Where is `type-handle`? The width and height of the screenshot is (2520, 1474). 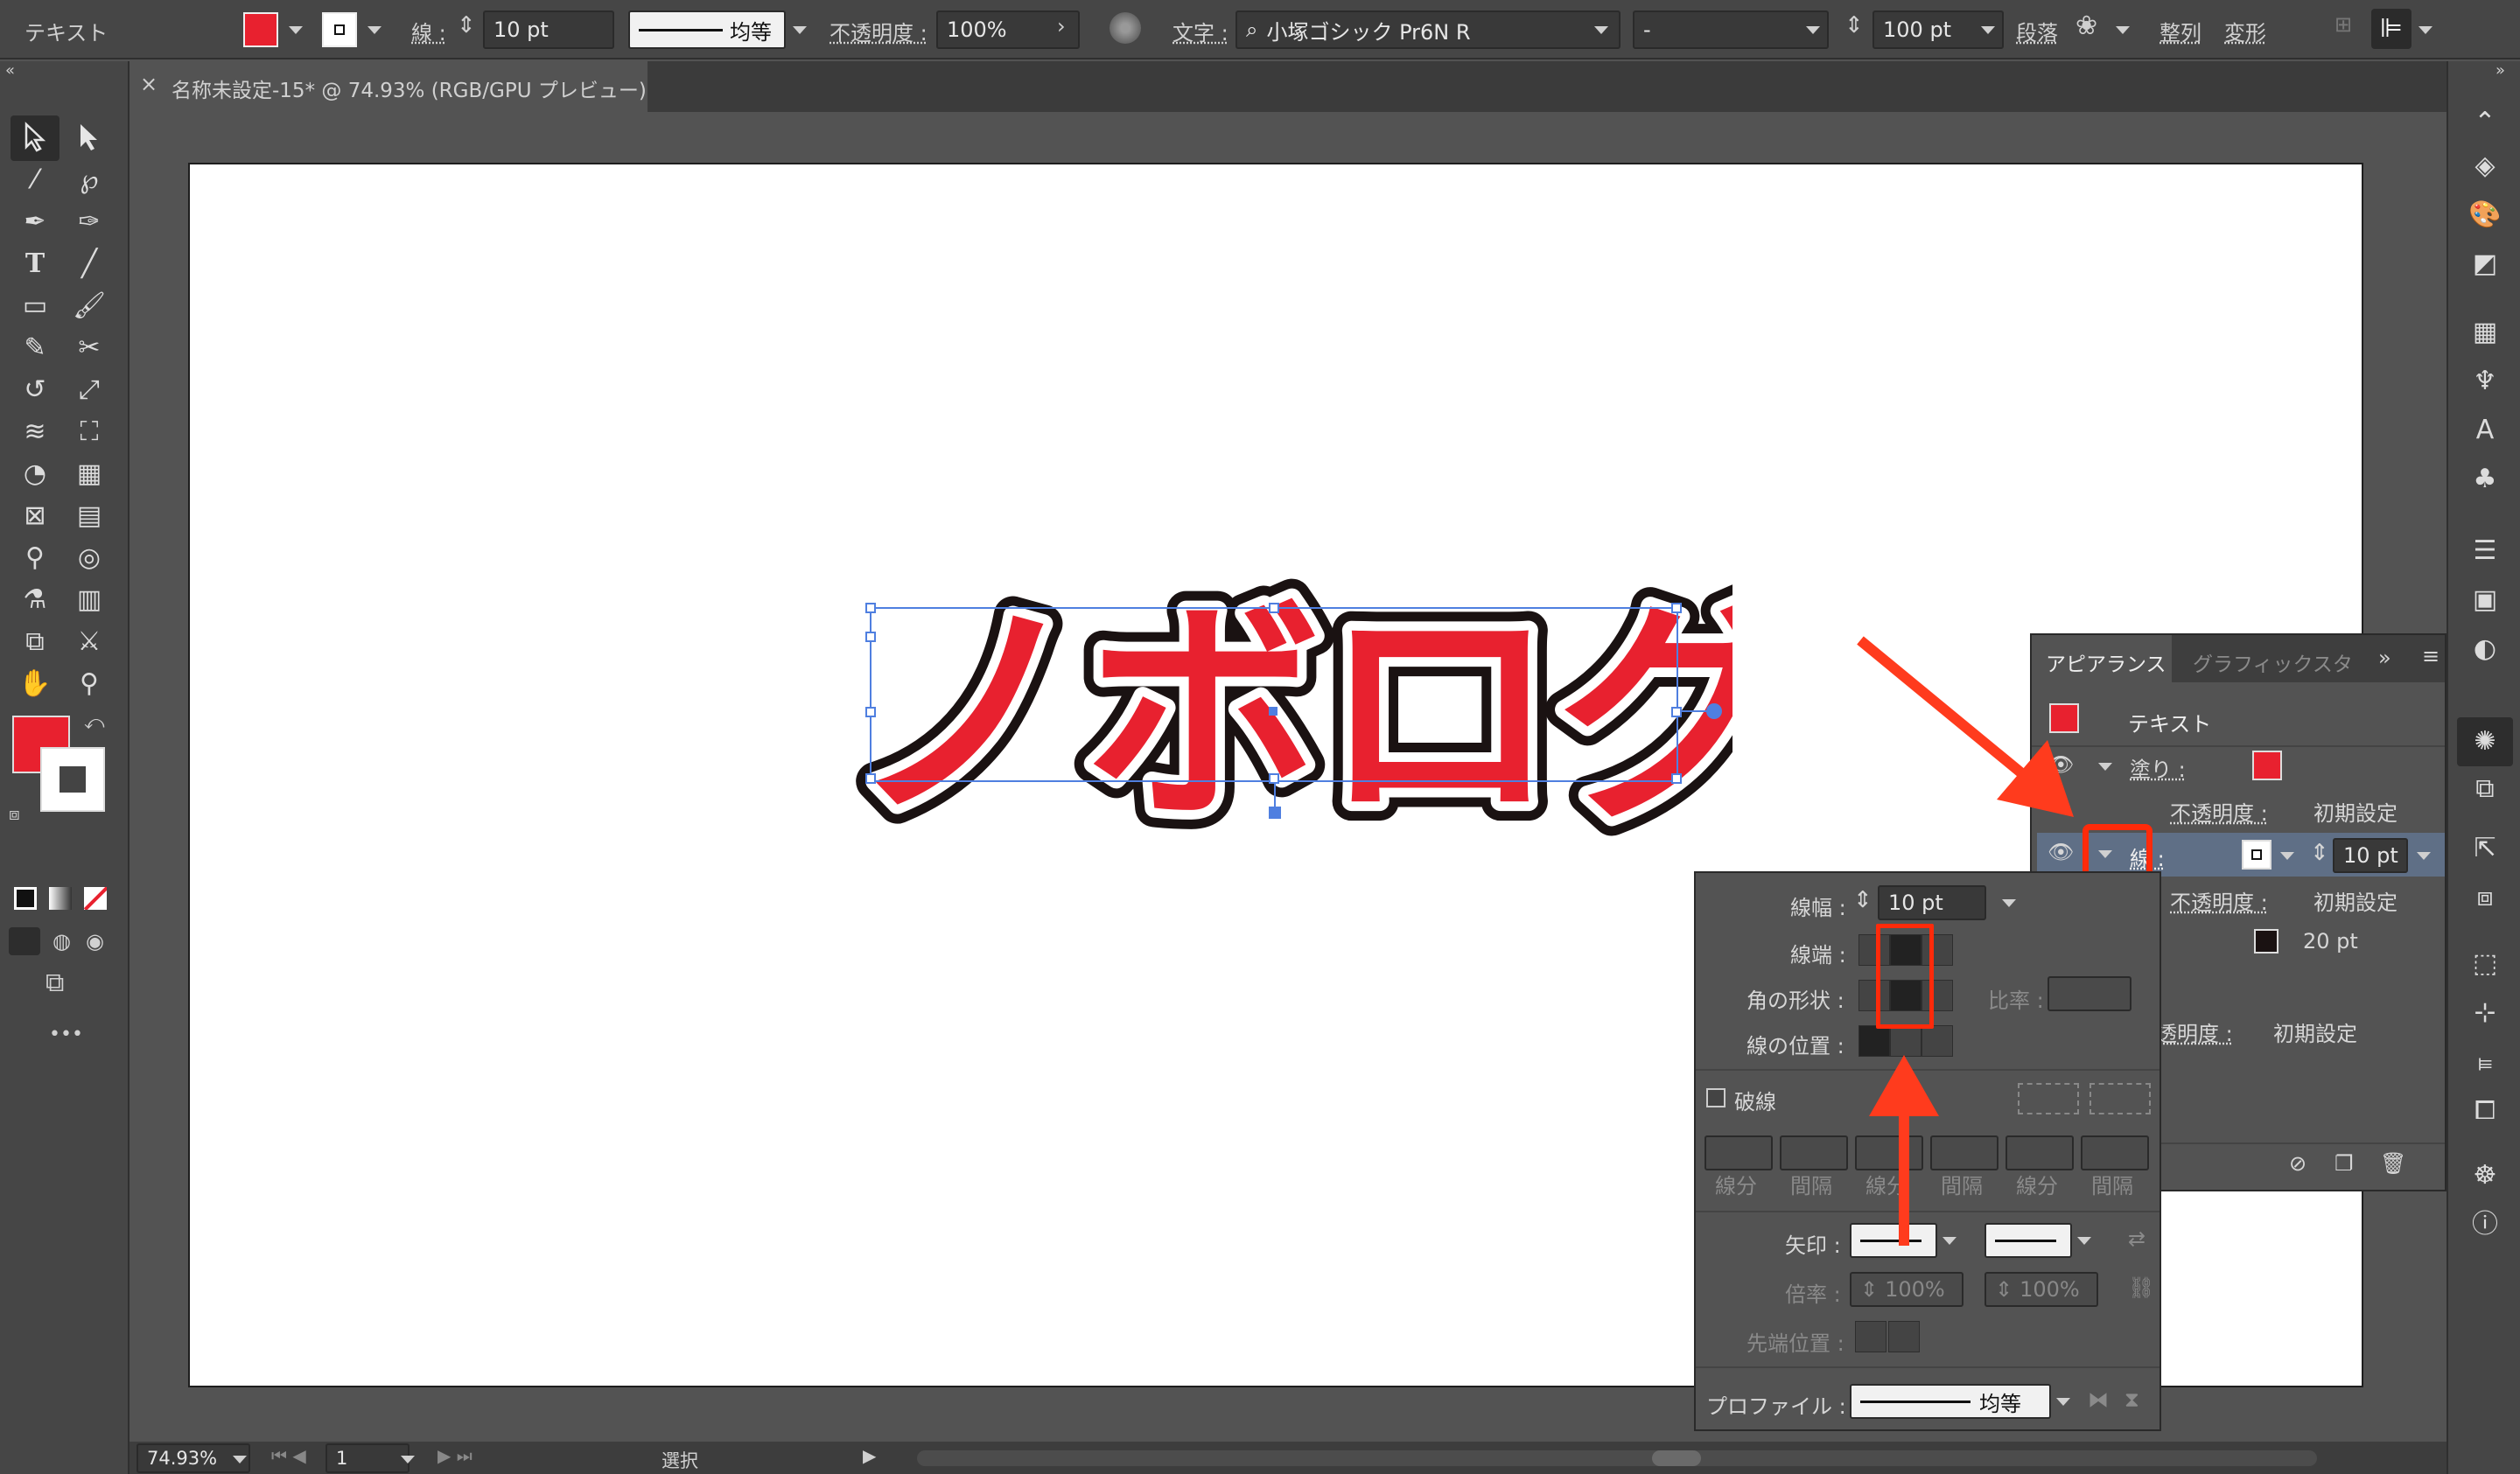
type-handle is located at coordinates (1714, 711).